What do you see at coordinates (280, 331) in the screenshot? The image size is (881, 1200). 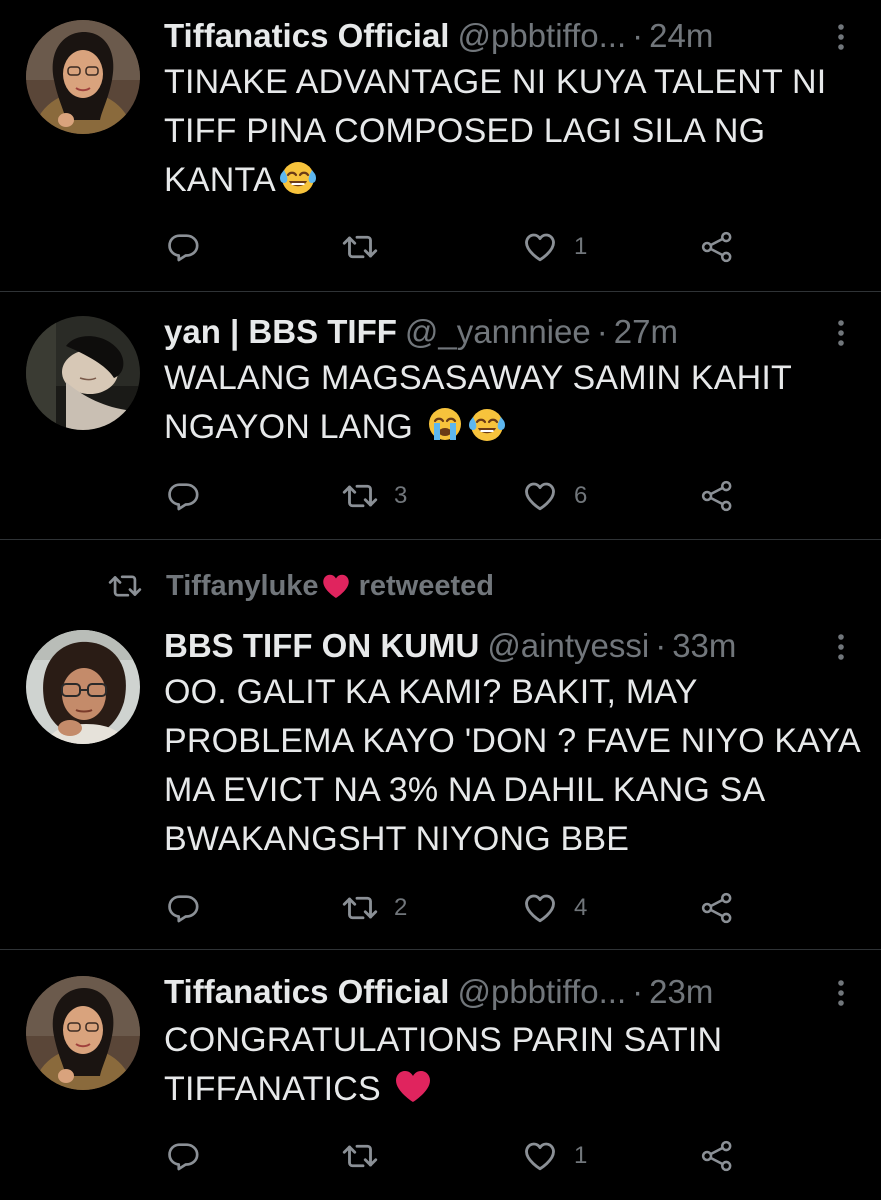 I see `display-name: yan | BBS TIFF` at bounding box center [280, 331].